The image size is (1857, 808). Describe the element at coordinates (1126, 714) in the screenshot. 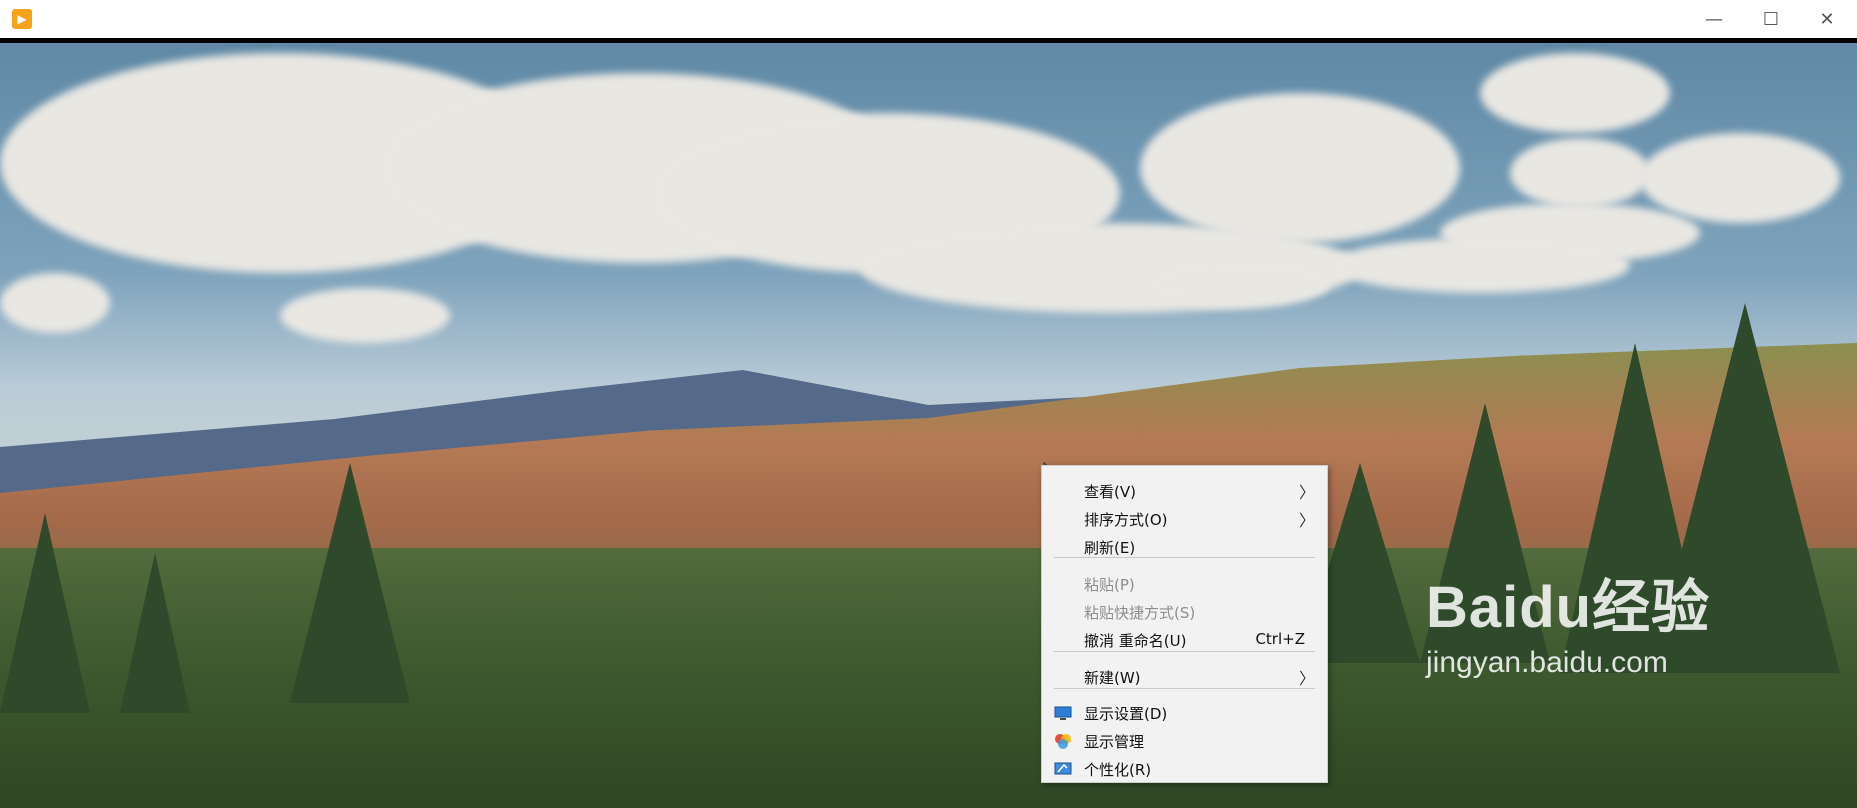

I see `menu-item-label: 显示设置(D)` at that location.